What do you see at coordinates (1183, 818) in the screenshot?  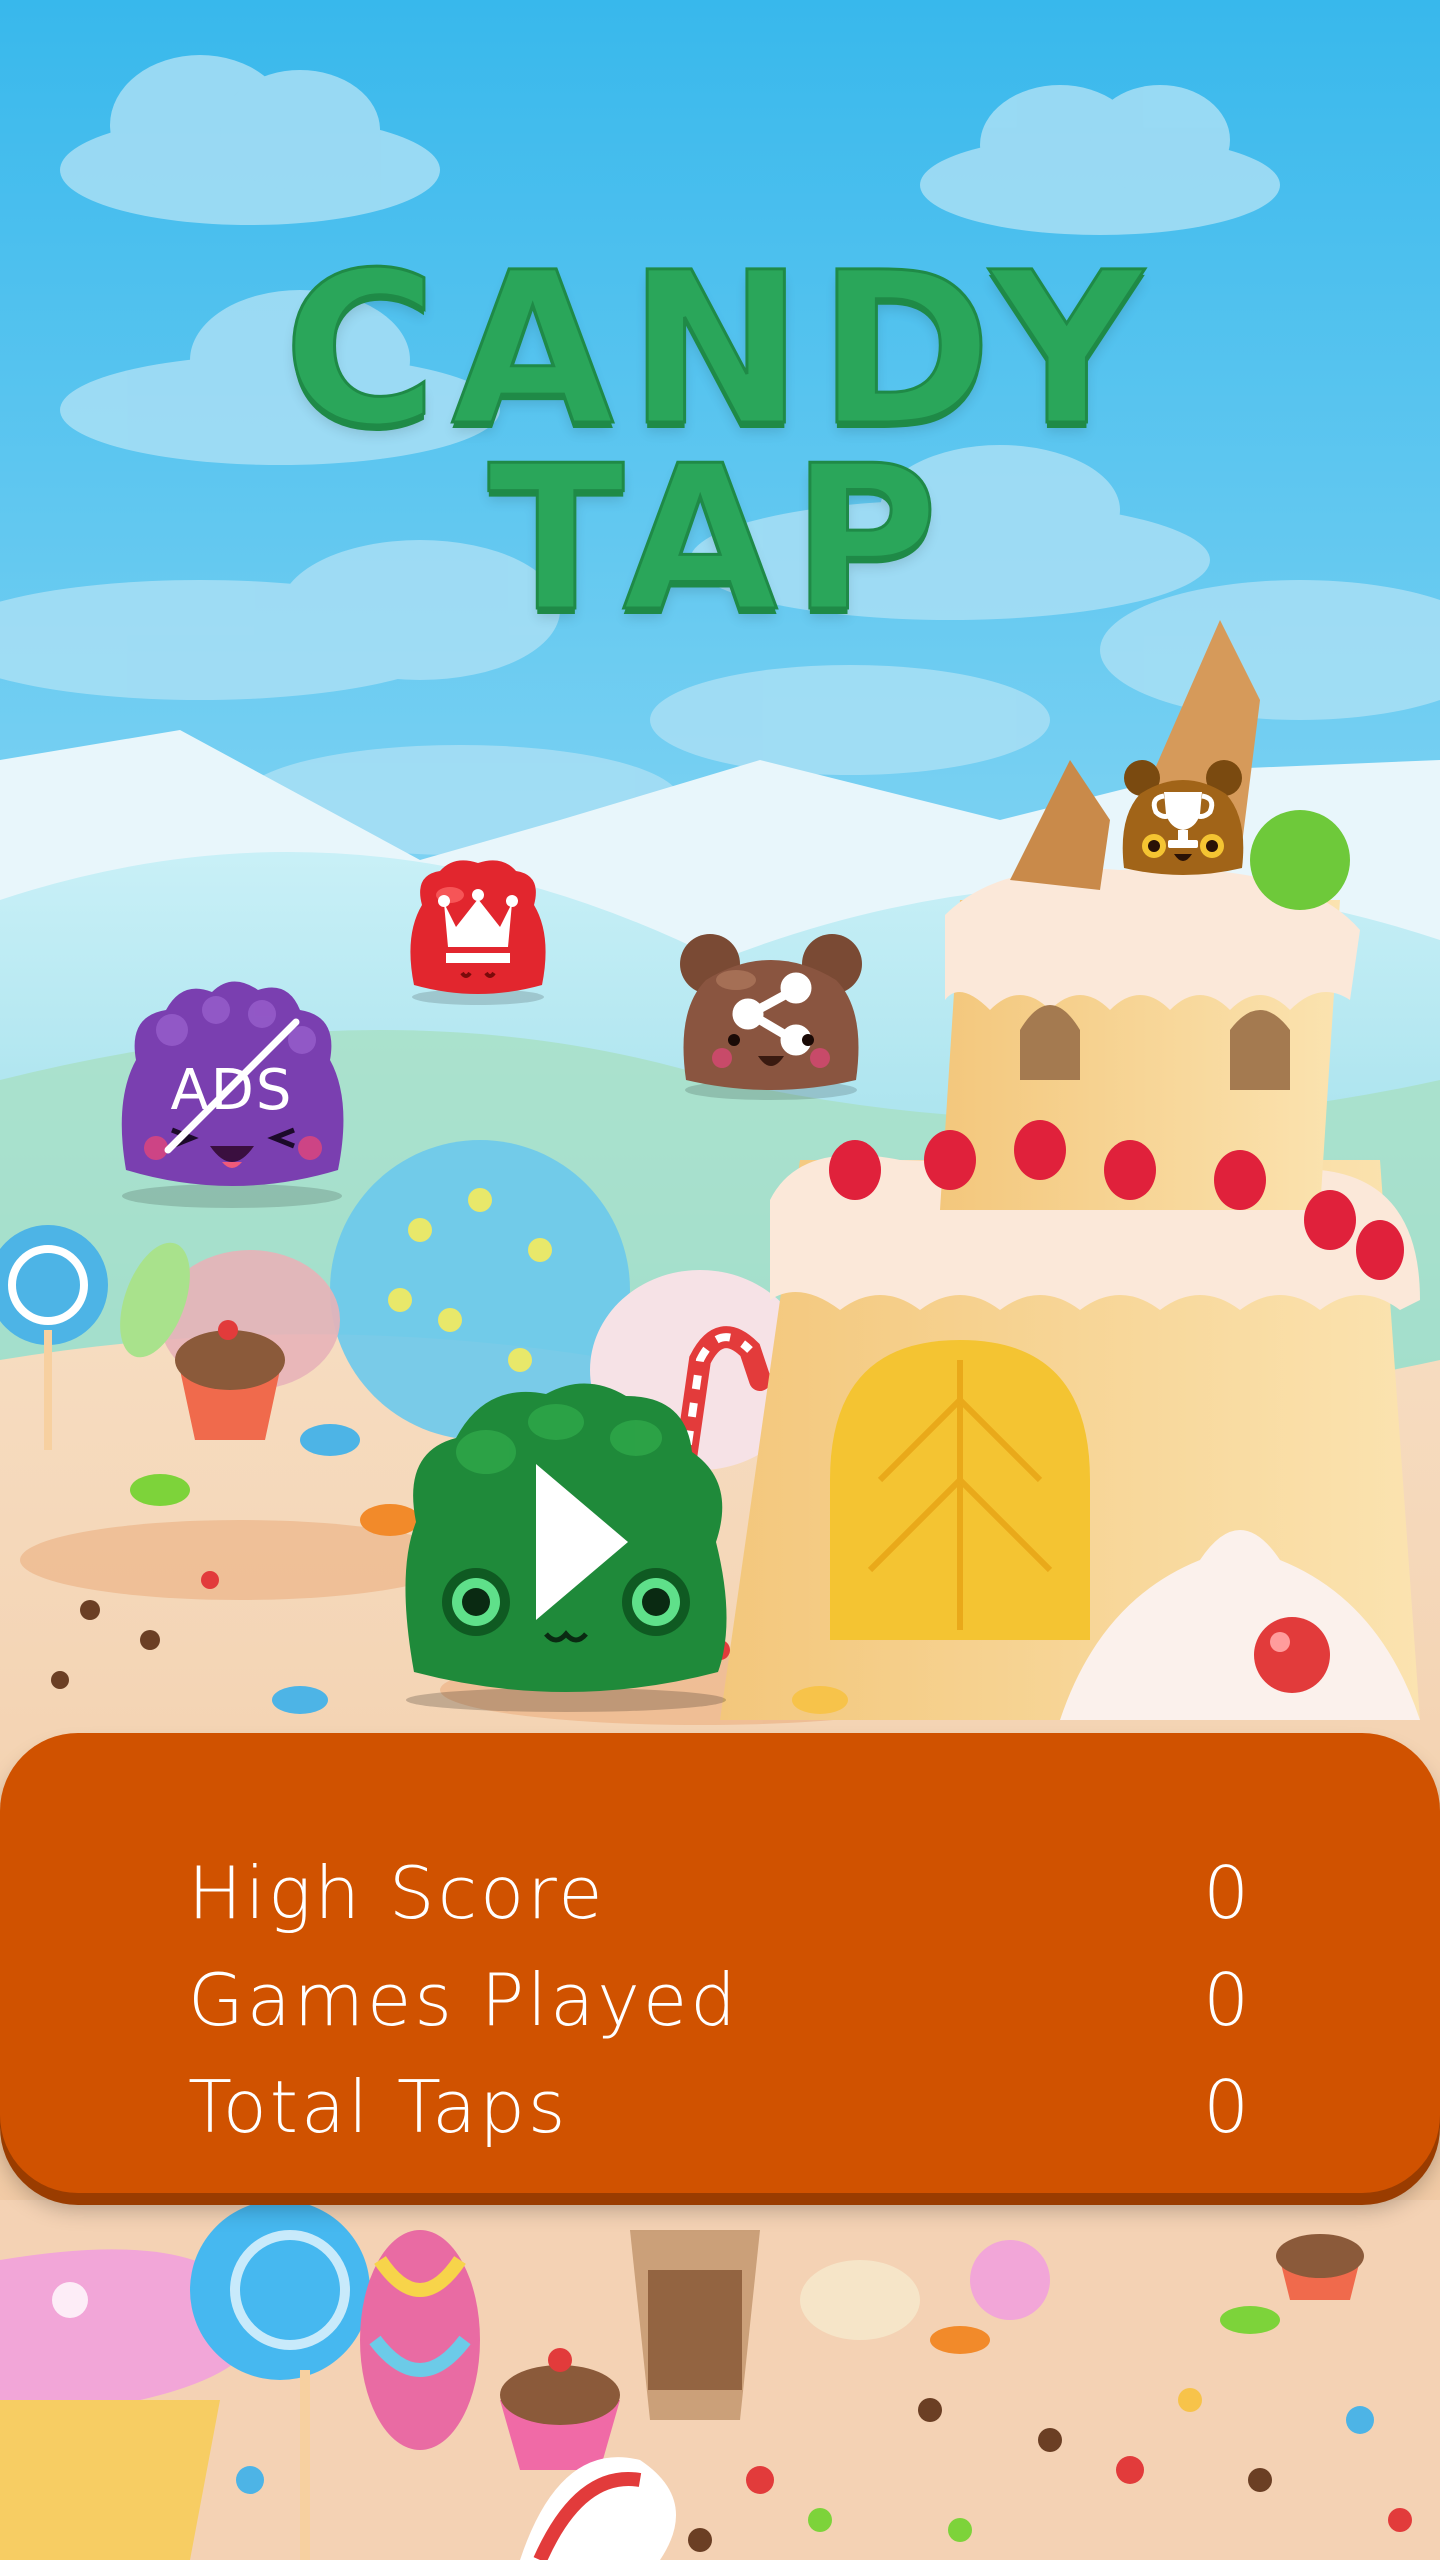 I see `achievements-button` at bounding box center [1183, 818].